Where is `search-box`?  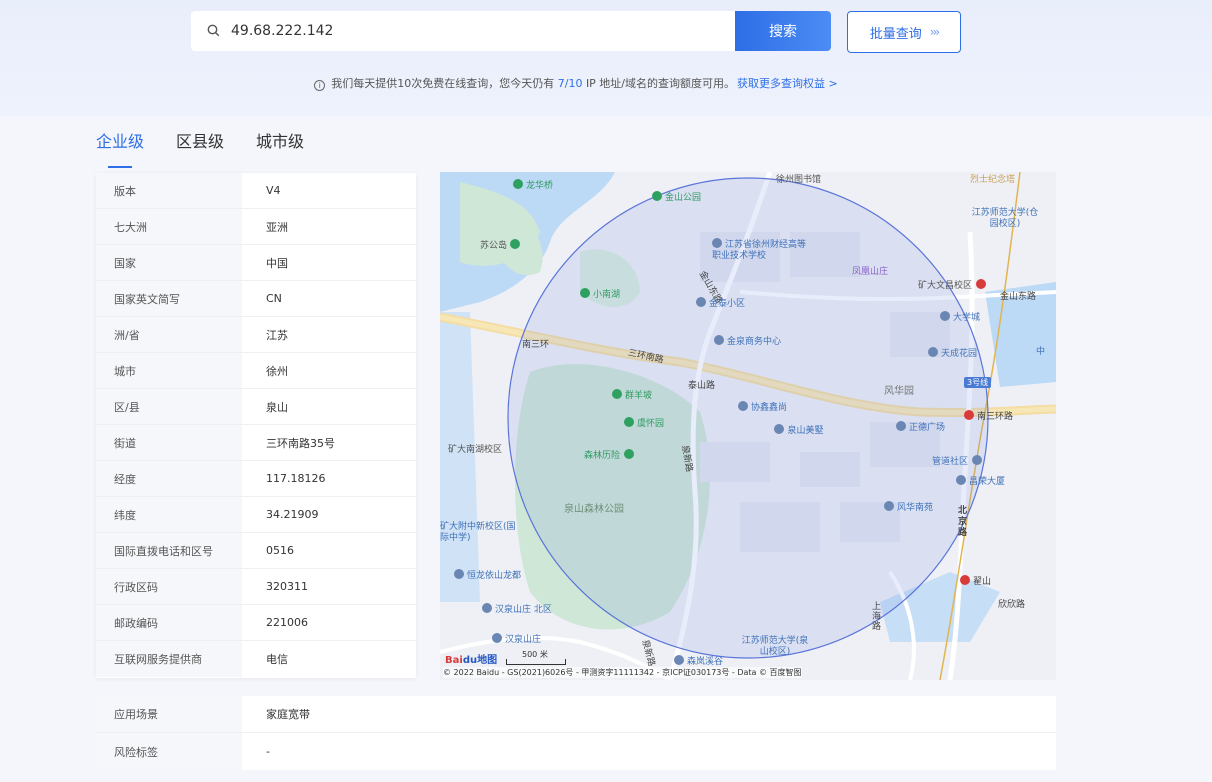 search-box is located at coordinates (463, 31).